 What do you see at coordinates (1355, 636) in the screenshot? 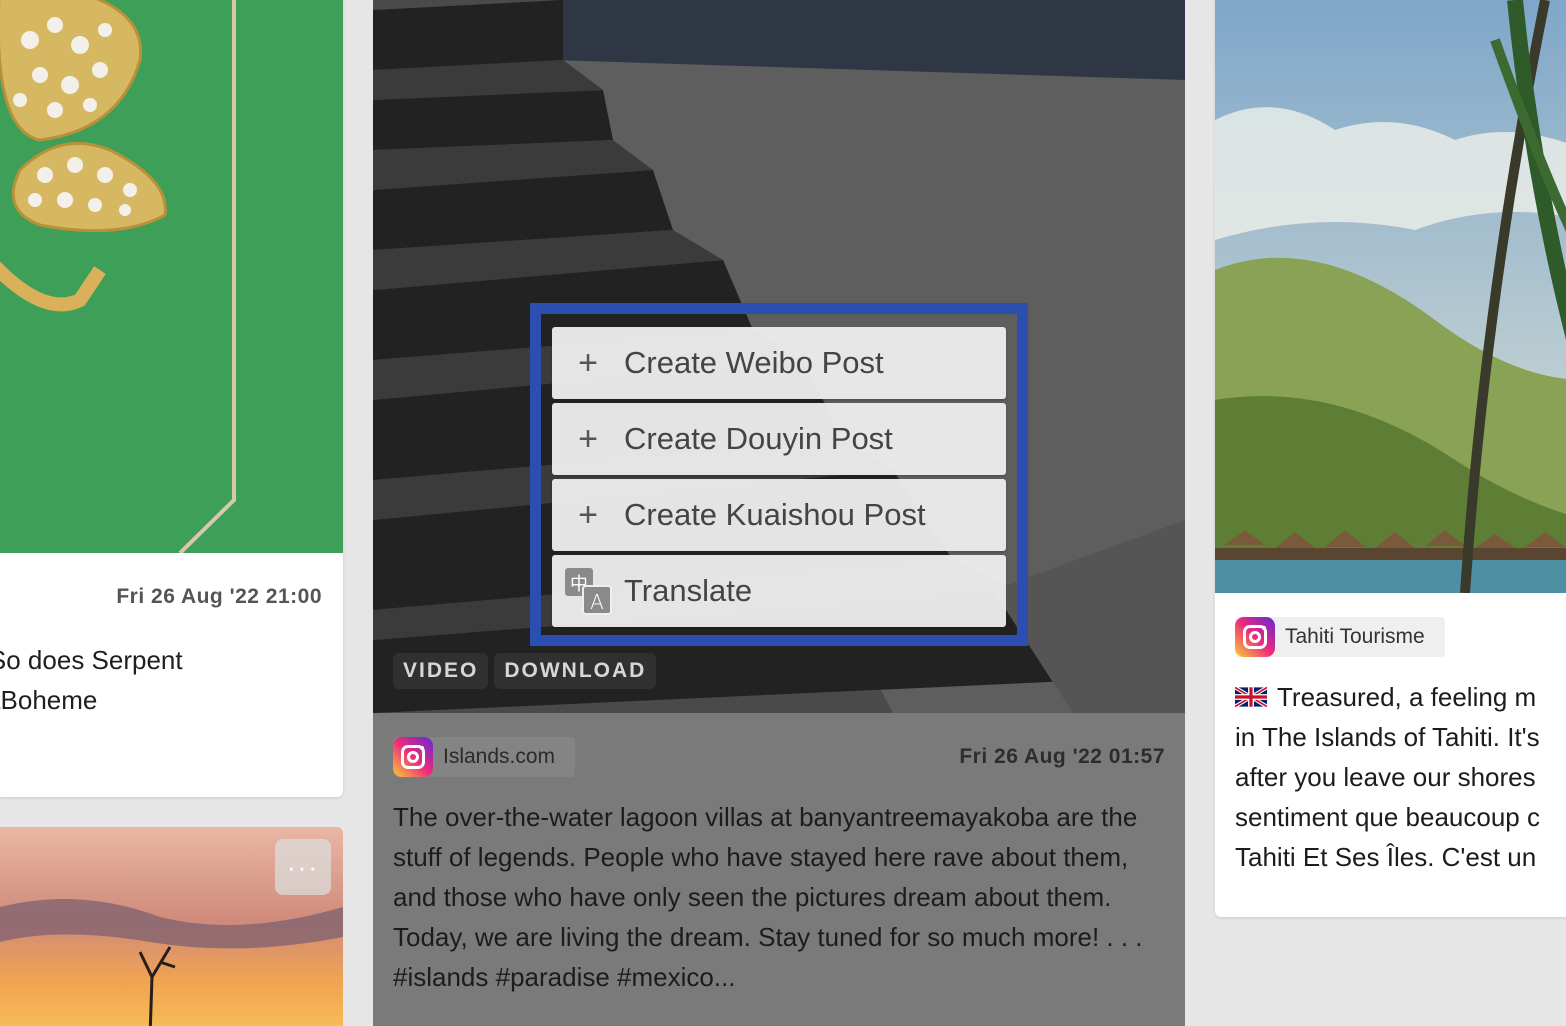
I see `author-name: Tahiti Tourisme` at bounding box center [1355, 636].